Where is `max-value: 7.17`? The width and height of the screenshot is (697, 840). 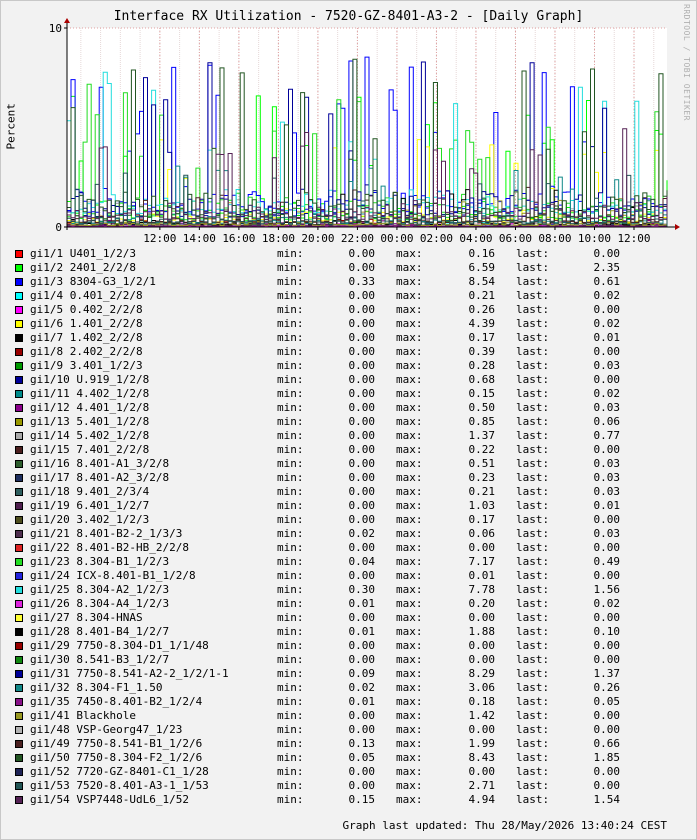
max-value: 7.17 is located at coordinates (482, 561).